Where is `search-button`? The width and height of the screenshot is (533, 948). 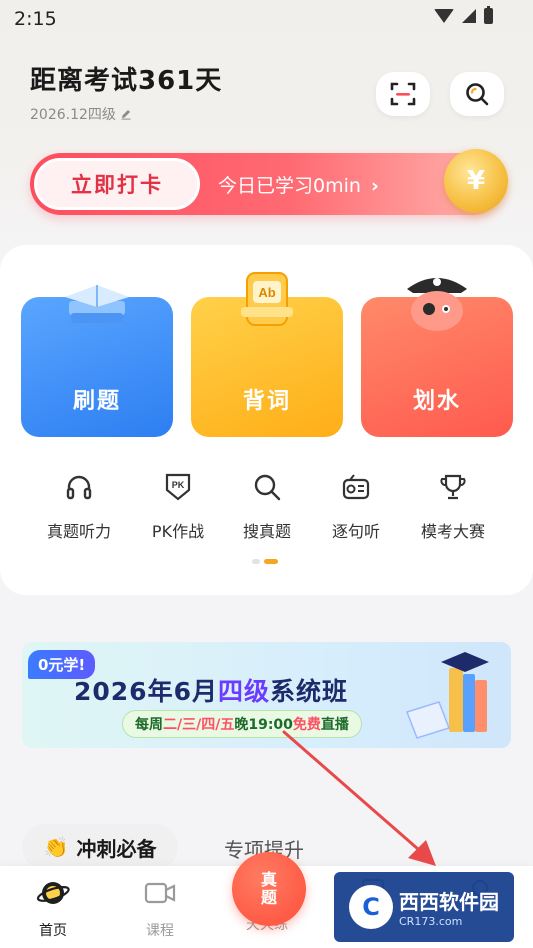 search-button is located at coordinates (477, 94).